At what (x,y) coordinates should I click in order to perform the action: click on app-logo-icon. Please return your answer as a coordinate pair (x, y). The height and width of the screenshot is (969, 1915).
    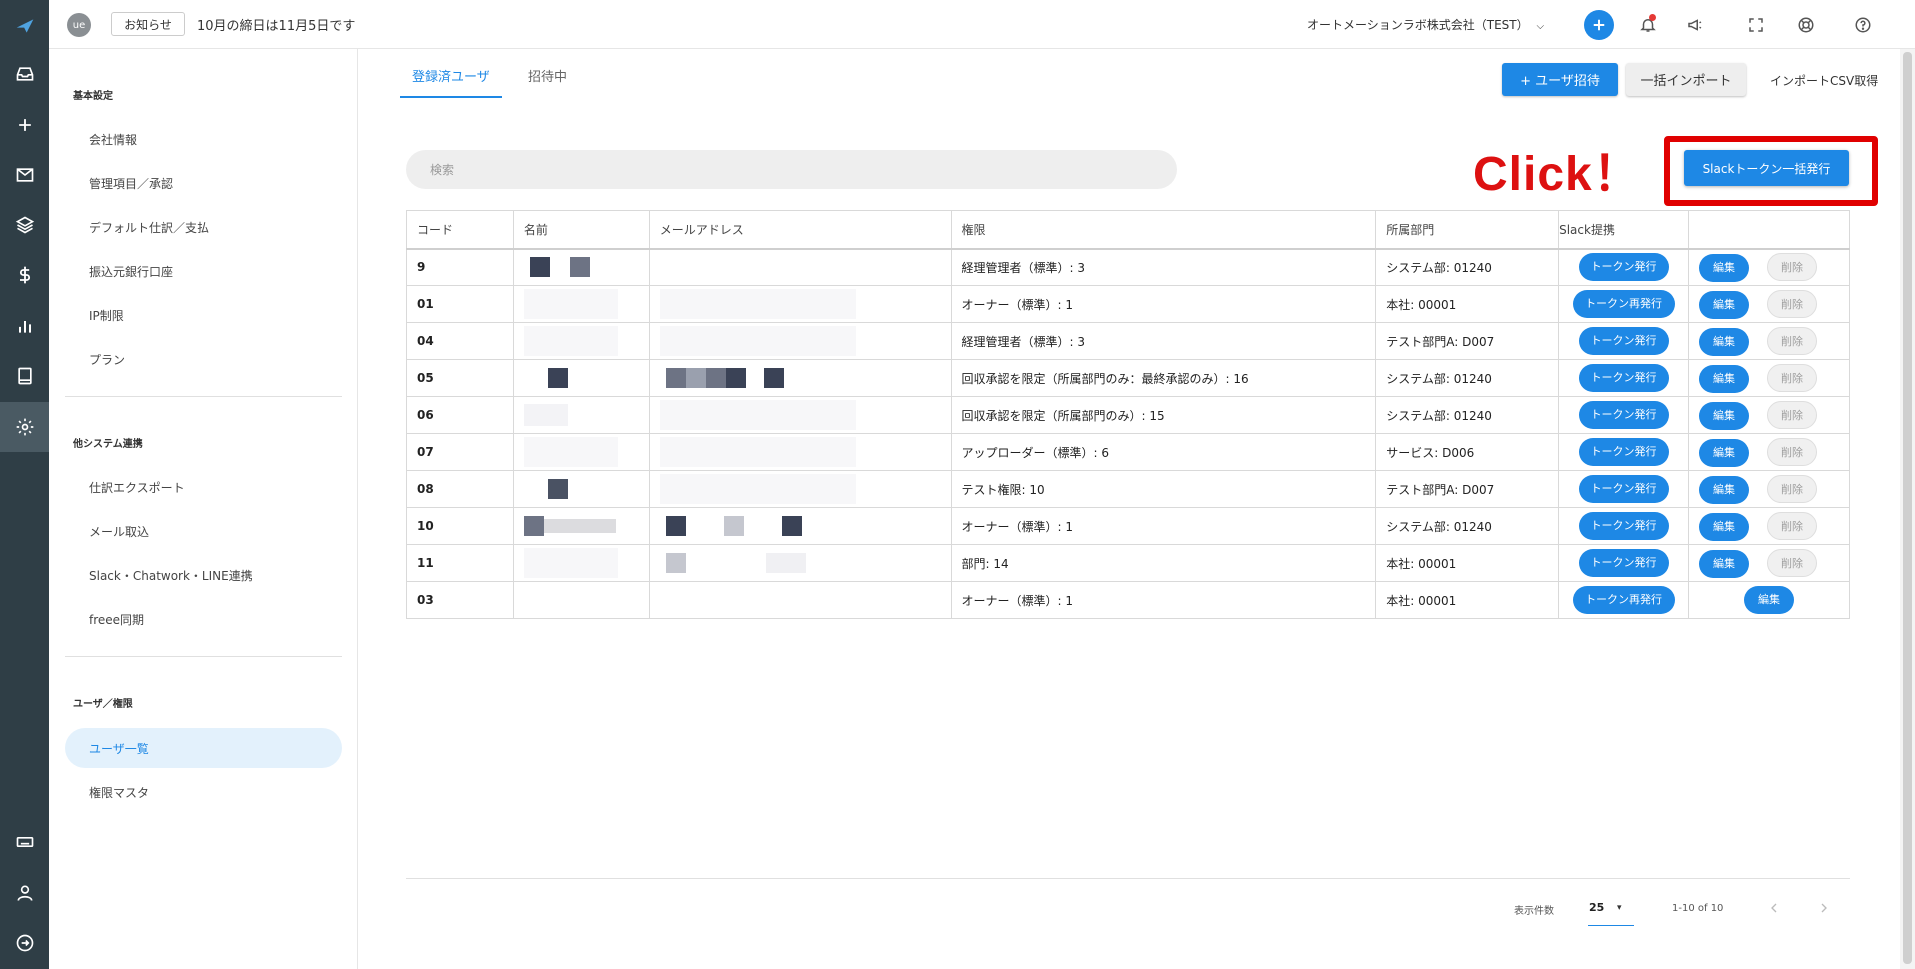
    Looking at the image, I should click on (24, 26).